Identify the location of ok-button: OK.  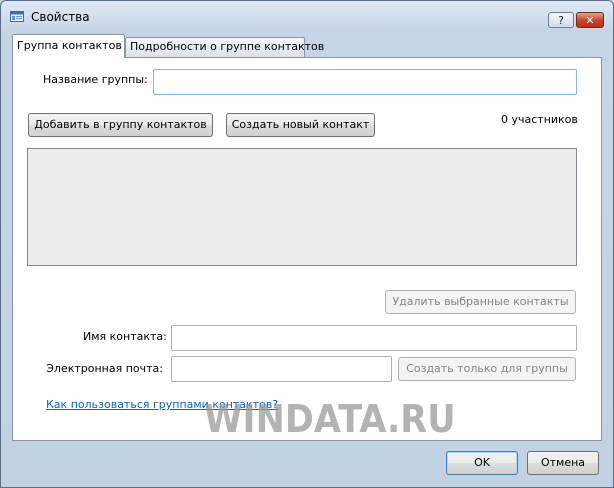
(482, 463).